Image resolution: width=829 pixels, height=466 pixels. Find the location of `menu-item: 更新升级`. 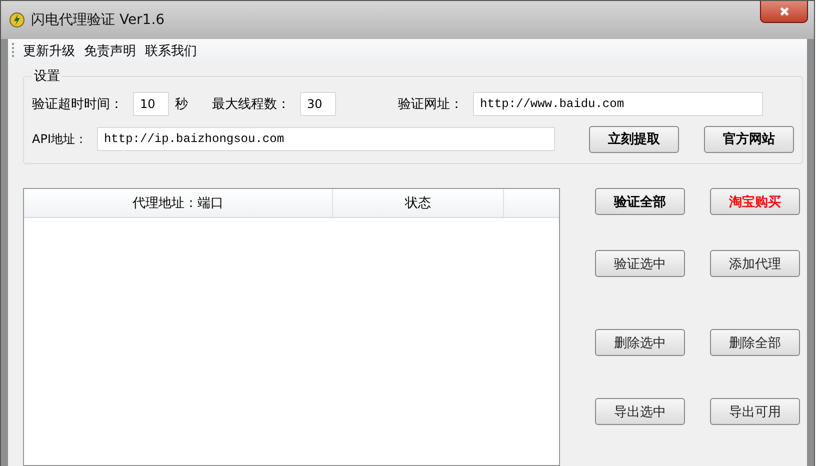

menu-item: 更新升级 is located at coordinates (49, 51).